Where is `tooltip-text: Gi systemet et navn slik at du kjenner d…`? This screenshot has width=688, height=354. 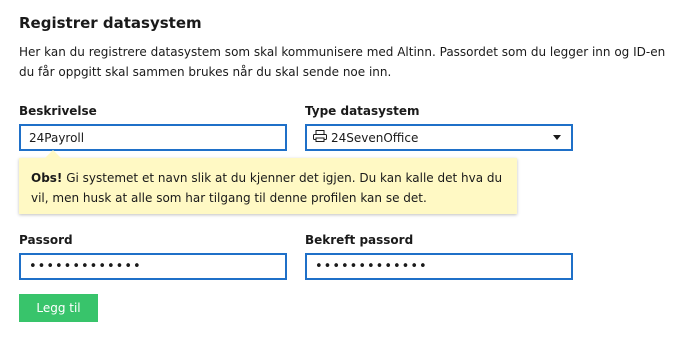
tooltip-text: Gi systemet et navn slik at du kjenner d… is located at coordinates (267, 188).